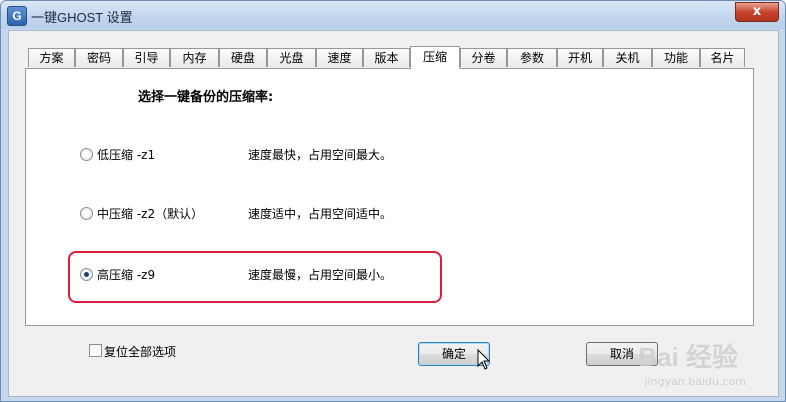 This screenshot has width=786, height=402. Describe the element at coordinates (320, 214) in the screenshot. I see `option-description: 速度适中，占用空间适中。` at that location.